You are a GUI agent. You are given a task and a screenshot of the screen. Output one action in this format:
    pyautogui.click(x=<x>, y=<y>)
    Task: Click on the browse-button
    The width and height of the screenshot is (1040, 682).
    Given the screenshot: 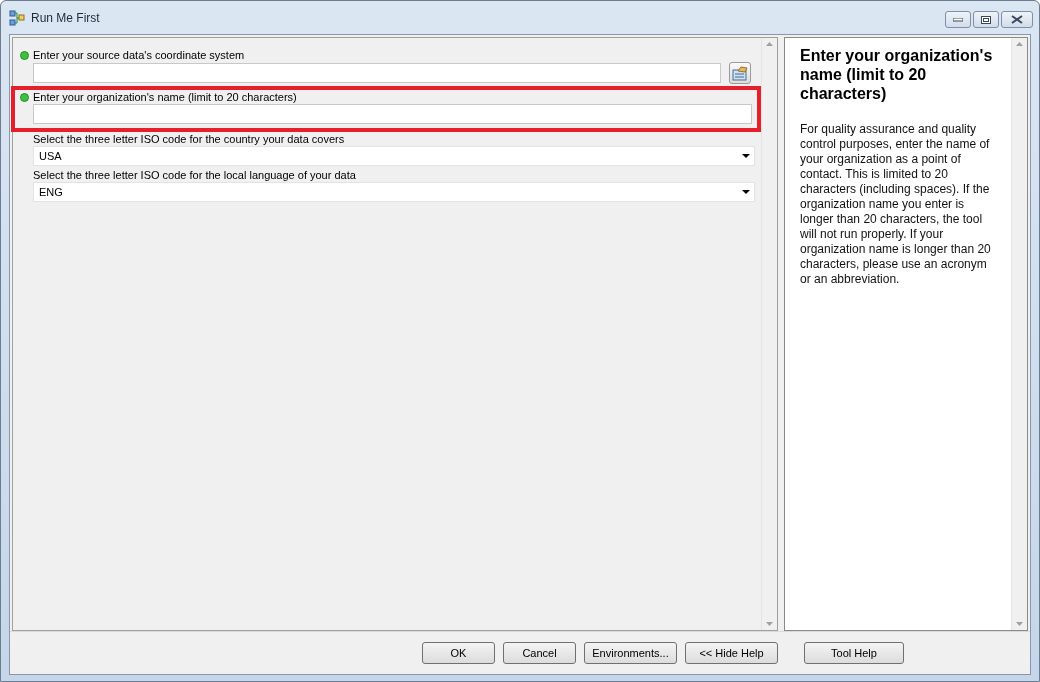 What is the action you would take?
    pyautogui.click(x=740, y=73)
    